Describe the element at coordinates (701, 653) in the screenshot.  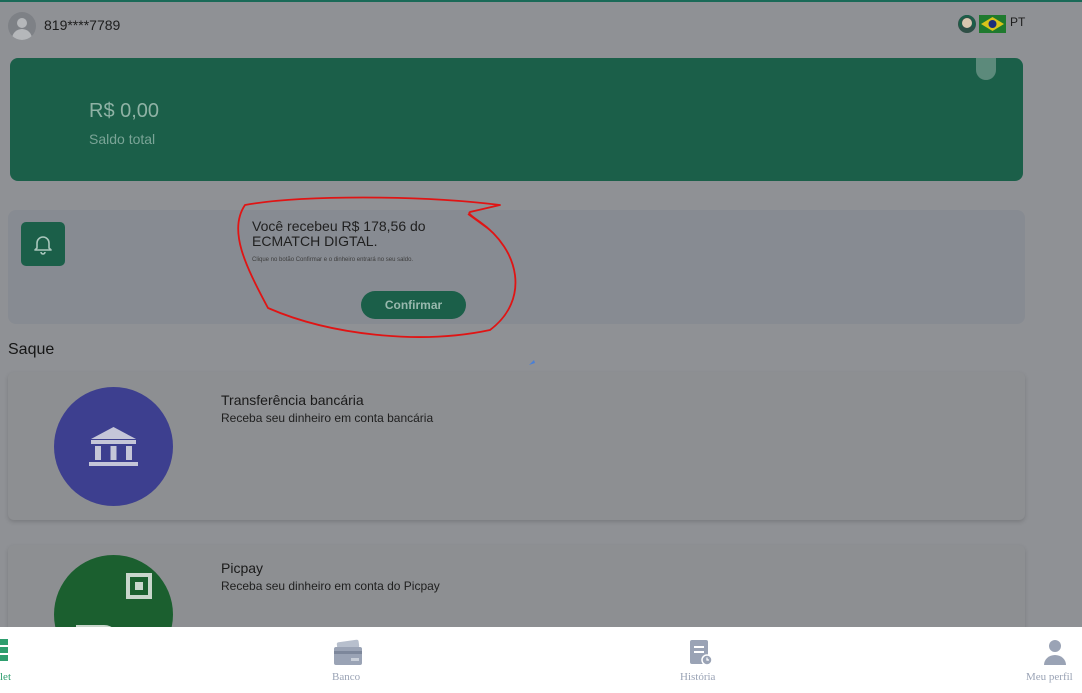
I see `history-icon` at that location.